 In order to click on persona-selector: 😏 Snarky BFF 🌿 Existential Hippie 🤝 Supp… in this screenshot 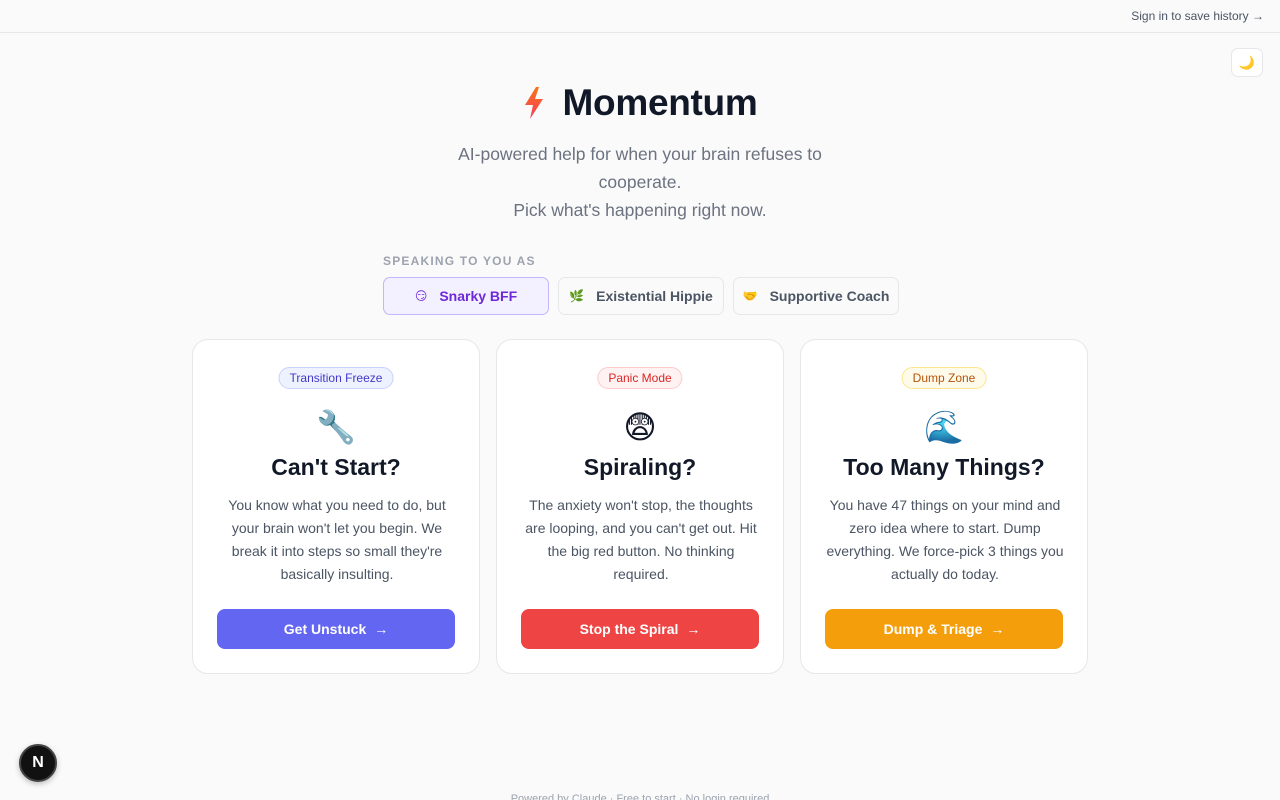, I will do `click(641, 296)`.